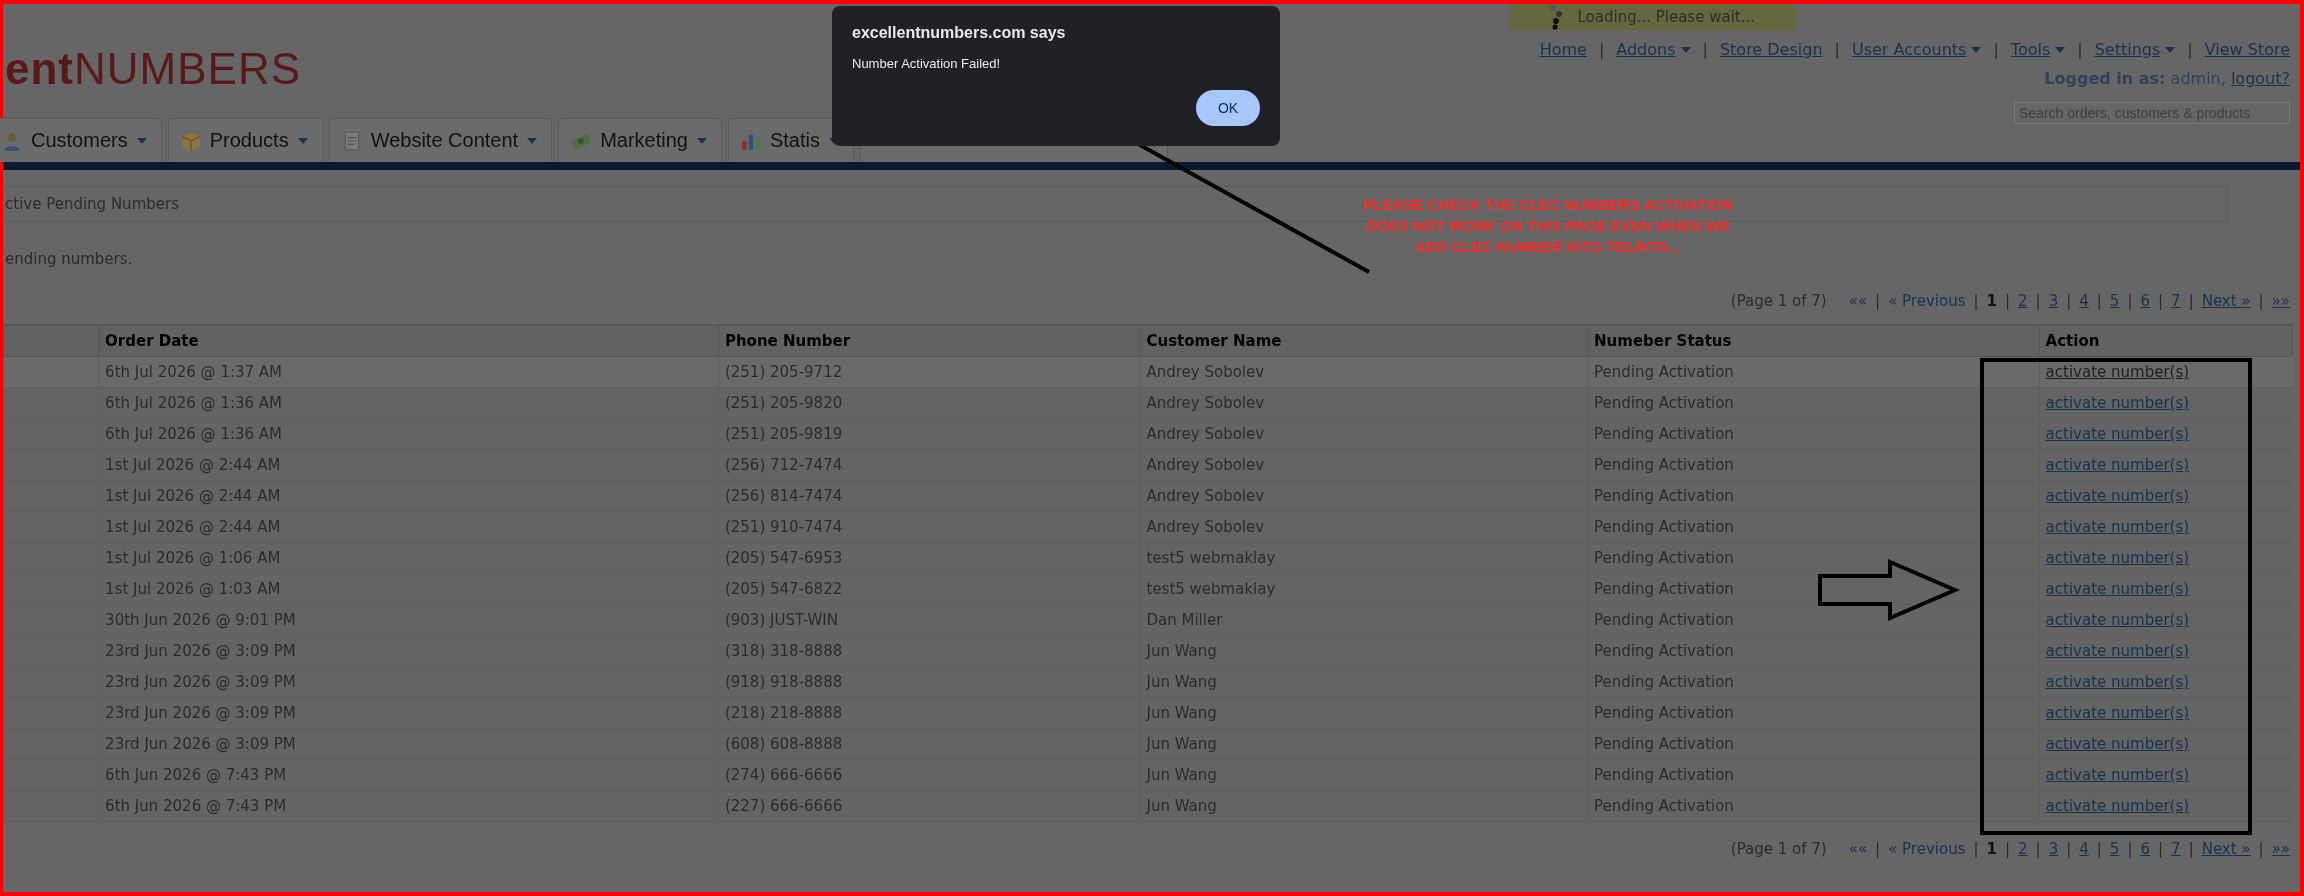 This screenshot has height=896, width=2304. Describe the element at coordinates (81, 140) in the screenshot. I see `menu-tab: Customers` at that location.